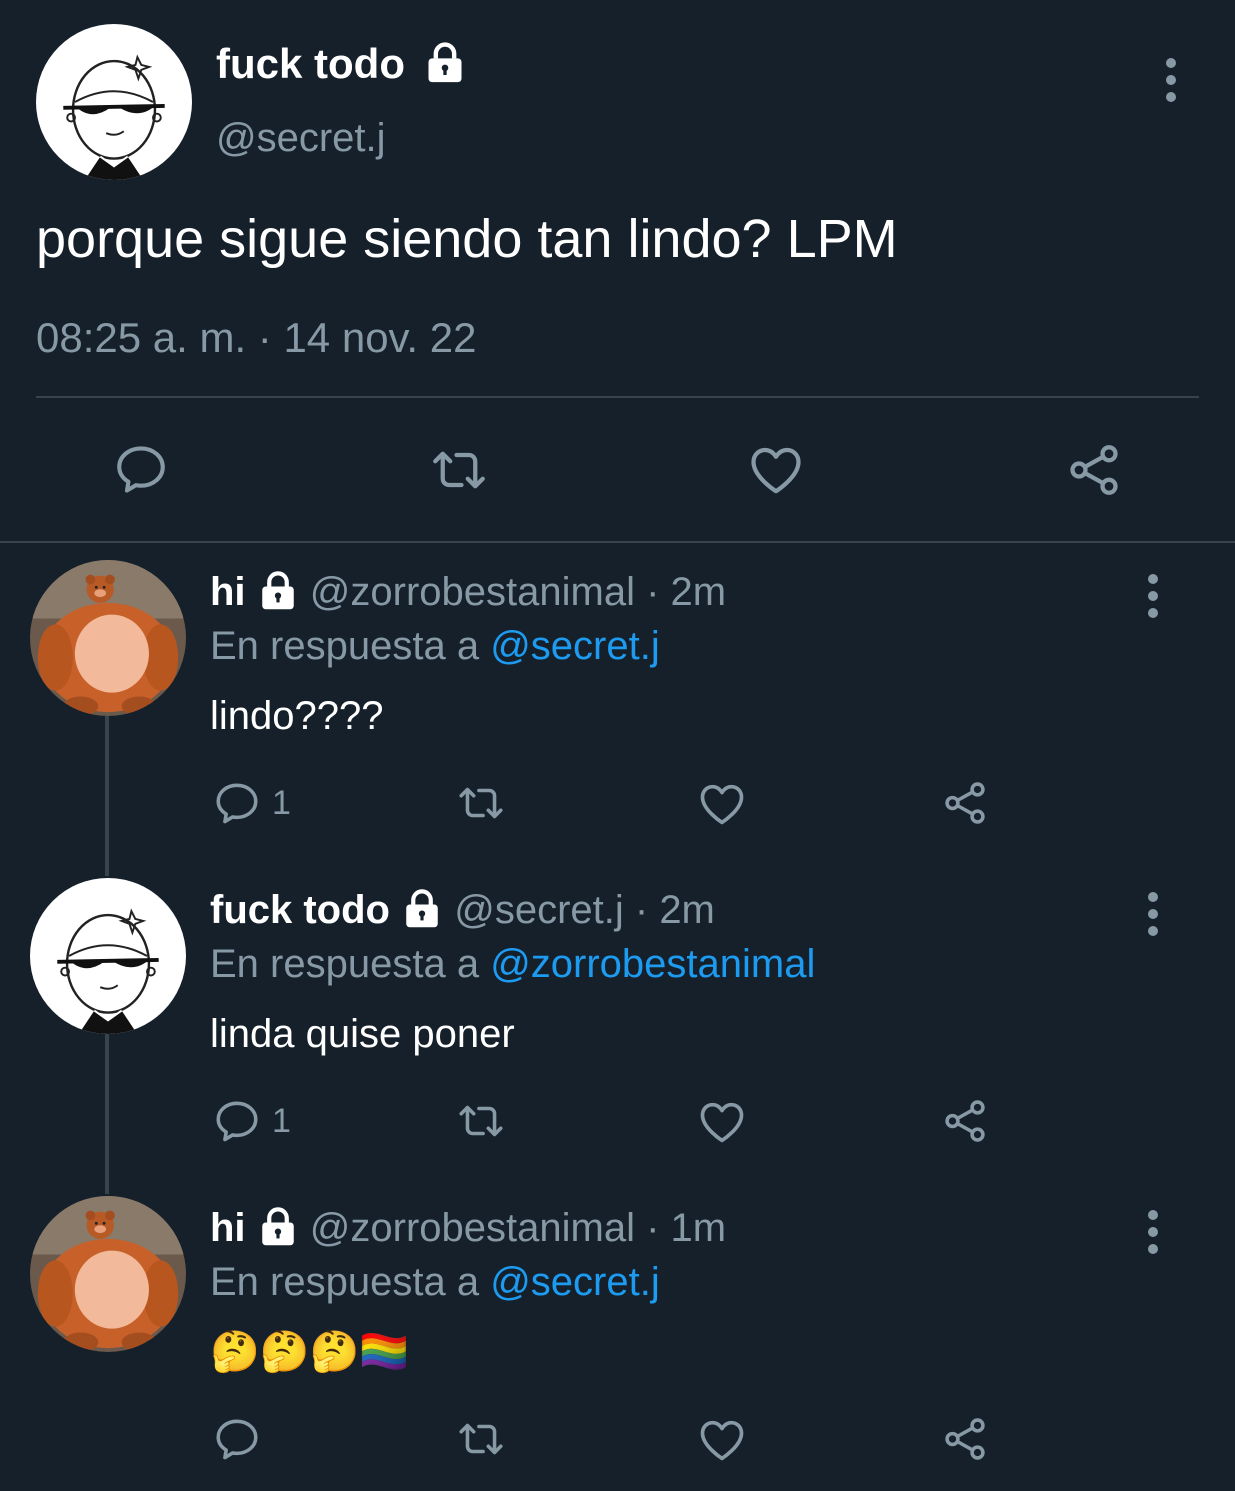 The image size is (1235, 1491). I want to click on author-avatar, so click(114, 102).